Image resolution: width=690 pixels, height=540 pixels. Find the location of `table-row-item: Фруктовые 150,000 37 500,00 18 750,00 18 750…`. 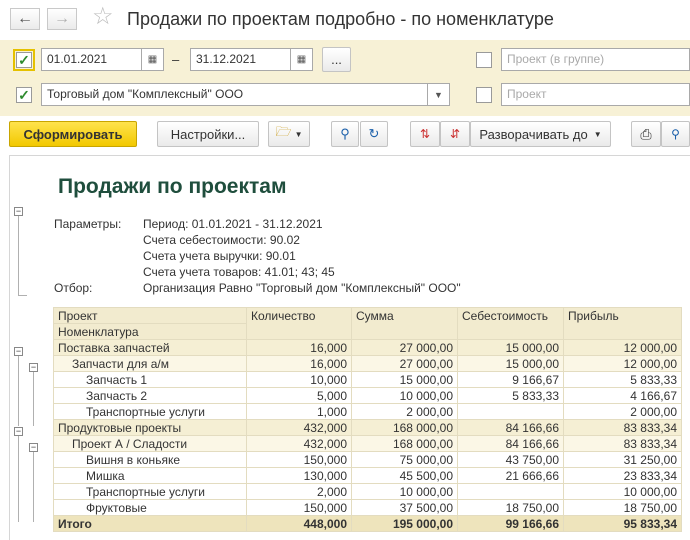

table-row-item: Фруктовые 150,000 37 500,00 18 750,00 18 750… is located at coordinates (367, 507).